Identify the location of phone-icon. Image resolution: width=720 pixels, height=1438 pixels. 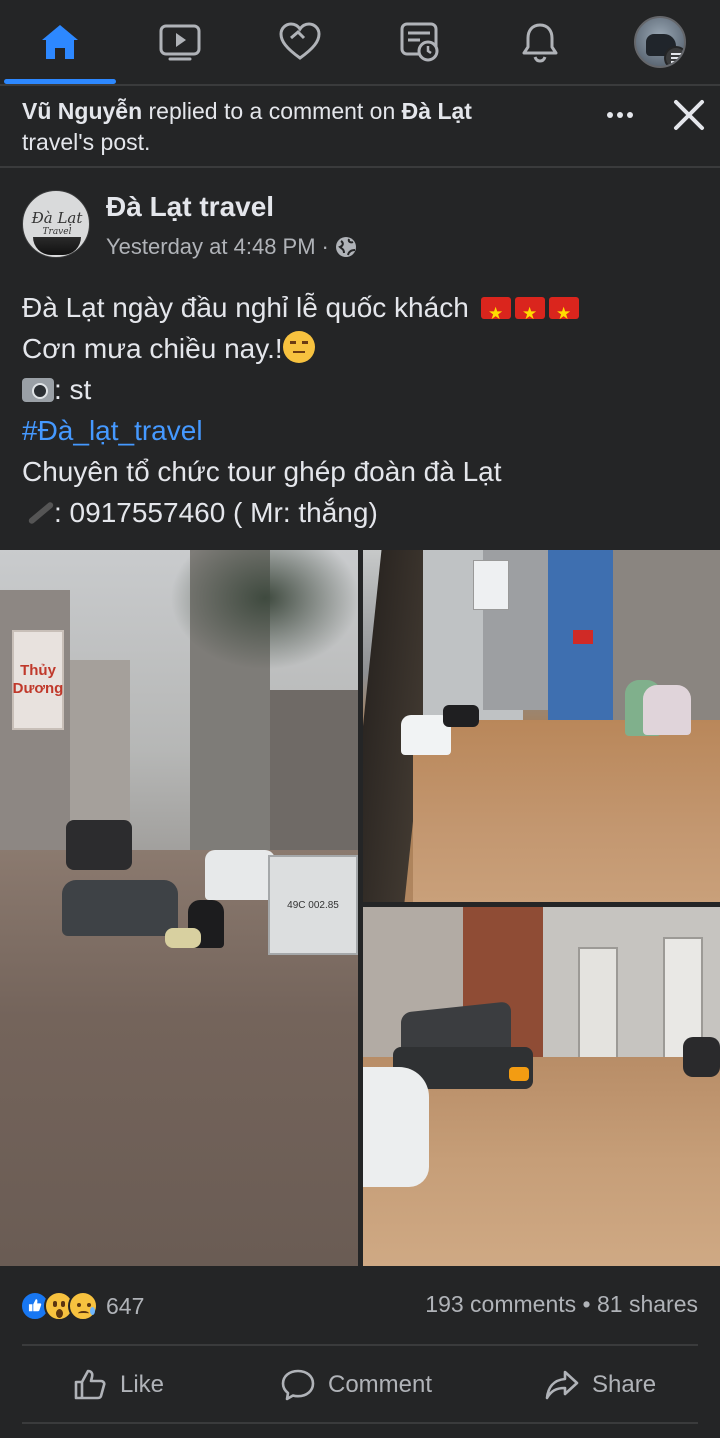
(38, 512).